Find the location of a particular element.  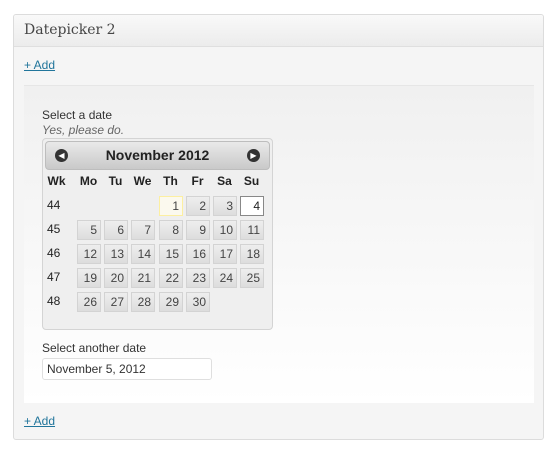

calendar-day: 26 is located at coordinates (89, 302).